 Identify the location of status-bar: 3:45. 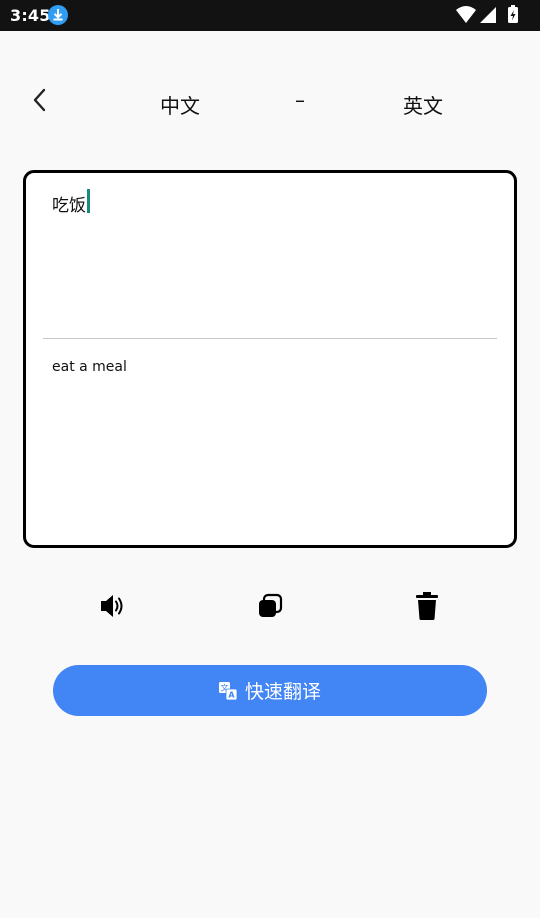
(270, 15).